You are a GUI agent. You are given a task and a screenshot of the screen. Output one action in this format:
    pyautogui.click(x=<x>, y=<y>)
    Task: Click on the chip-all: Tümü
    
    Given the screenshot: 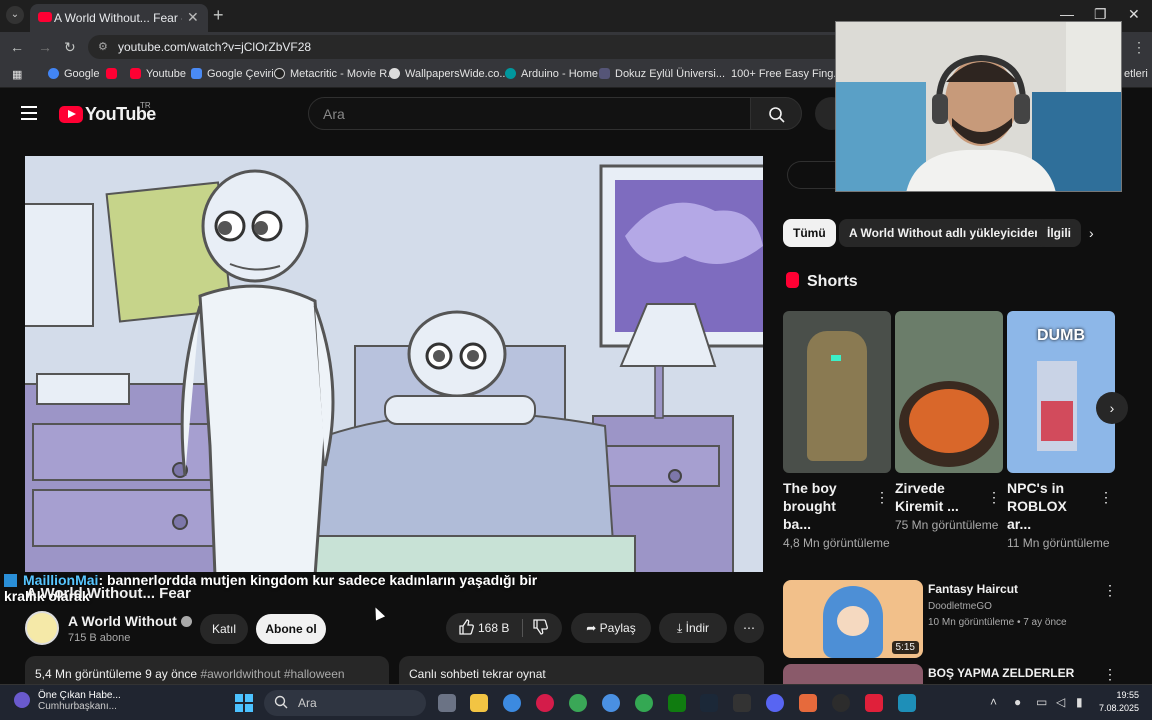 What is the action you would take?
    pyautogui.click(x=809, y=233)
    